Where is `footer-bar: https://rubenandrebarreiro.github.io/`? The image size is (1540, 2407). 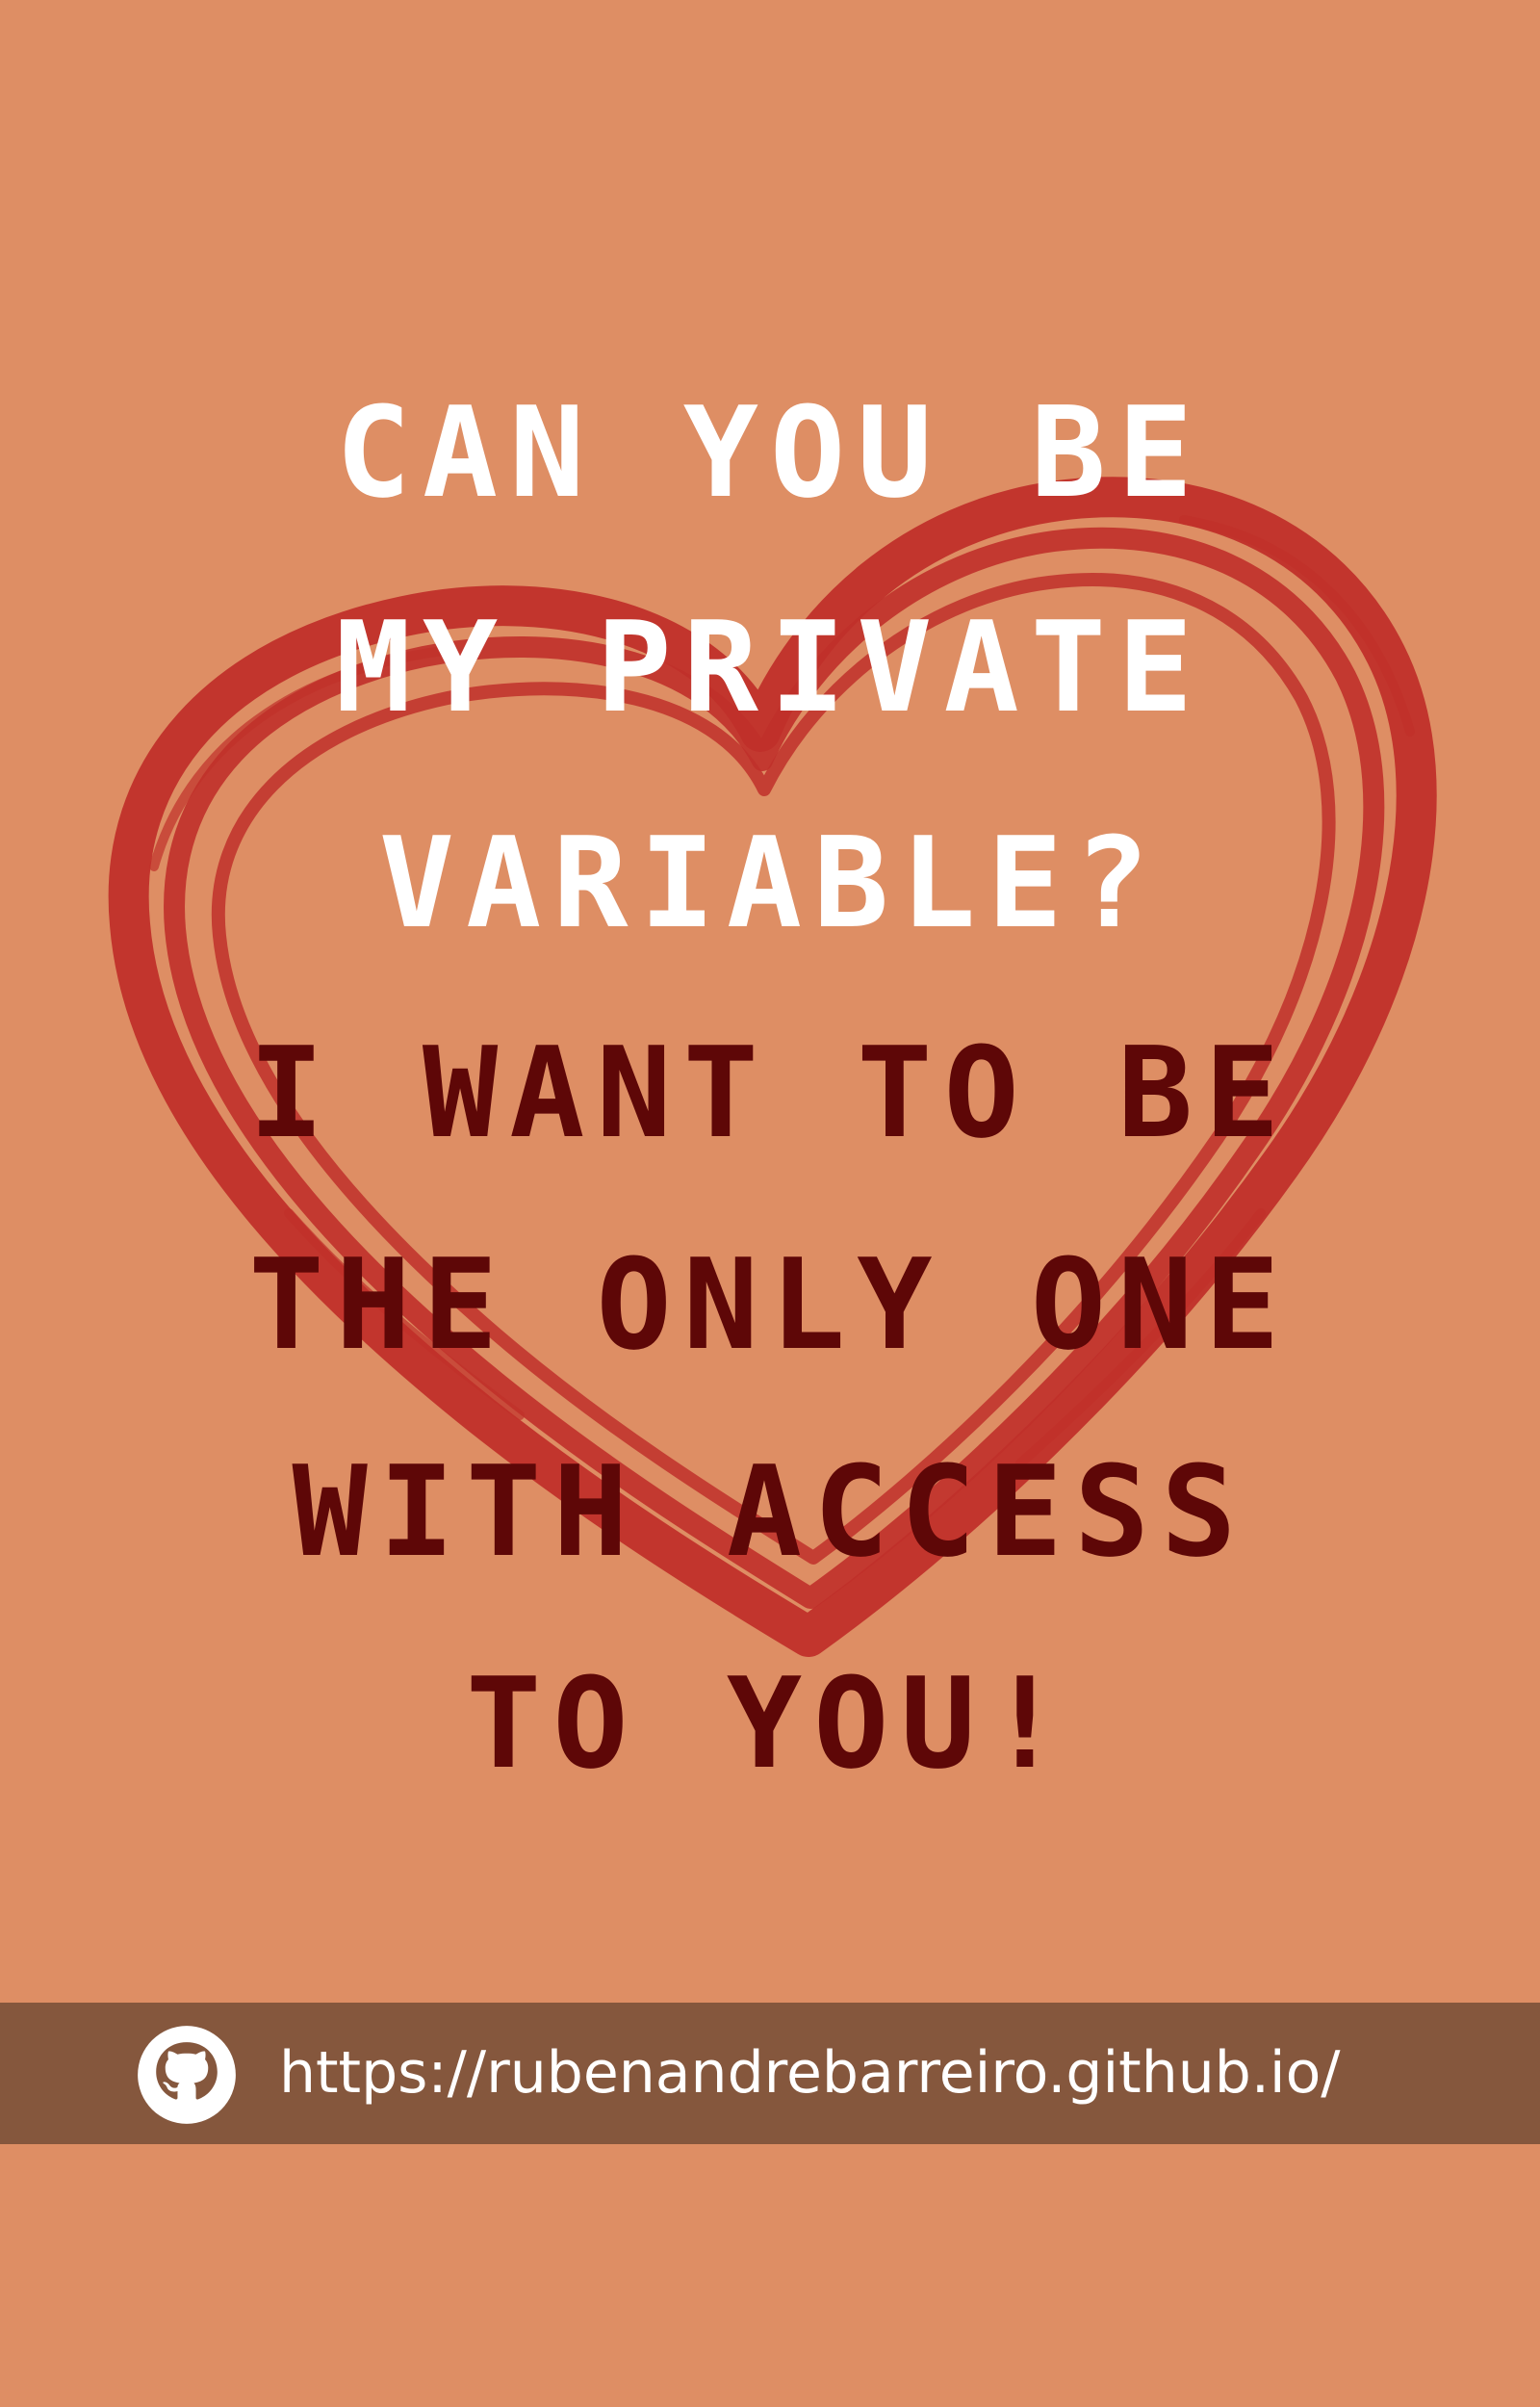
footer-bar: https://rubenandrebarreiro.github.io/ is located at coordinates (770, 2073).